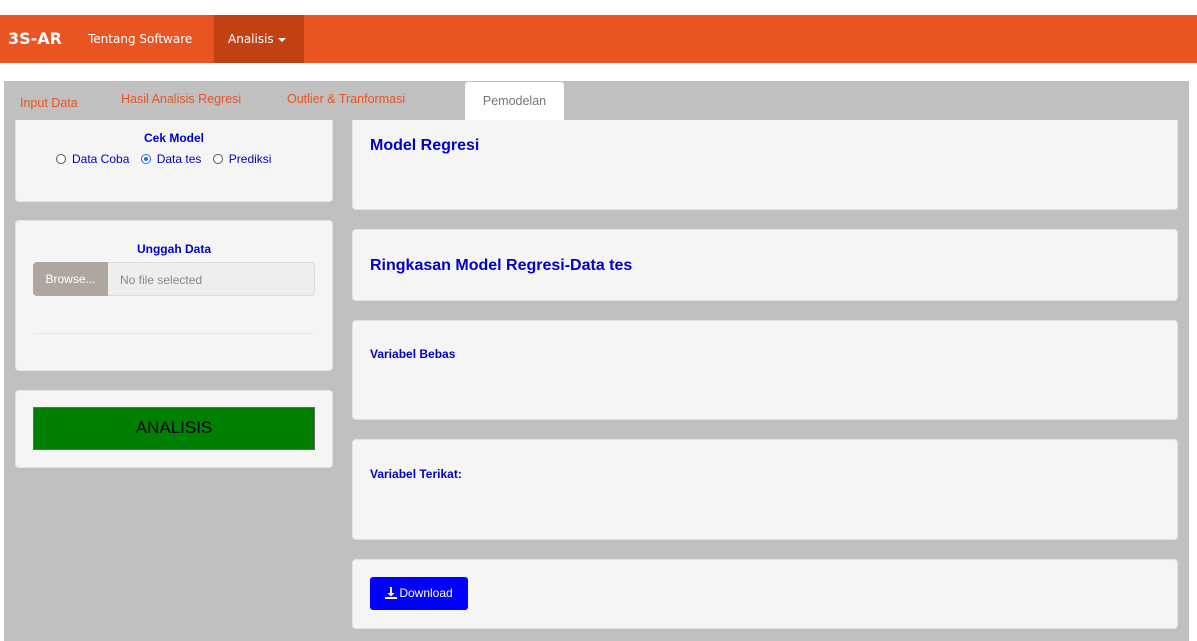 Image resolution: width=1197 pixels, height=641 pixels. I want to click on tab-outlier-tranformasi: Outlier & Tranformasi, so click(346, 99).